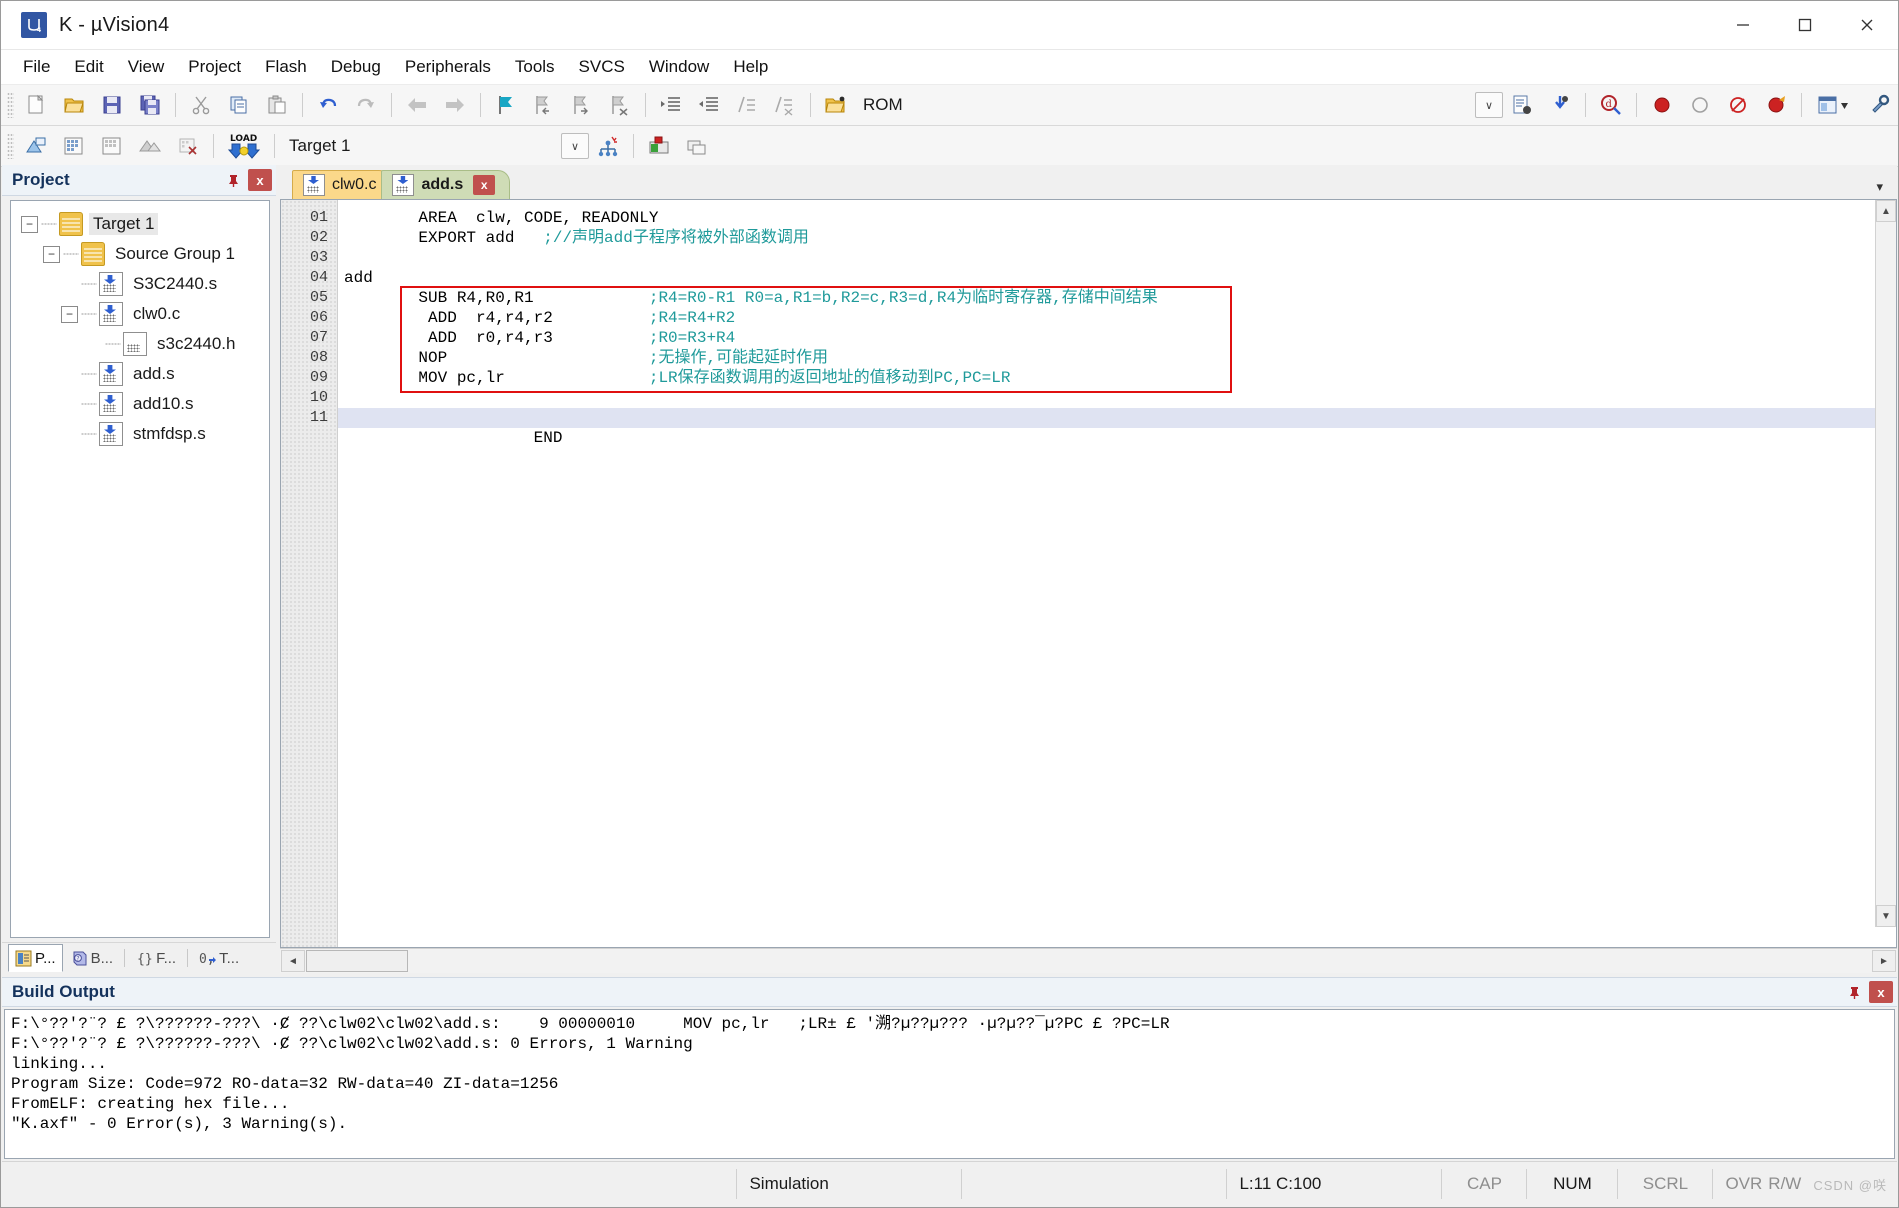 The height and width of the screenshot is (1208, 1899). What do you see at coordinates (88, 67) in the screenshot?
I see `menu-edit: Edit` at bounding box center [88, 67].